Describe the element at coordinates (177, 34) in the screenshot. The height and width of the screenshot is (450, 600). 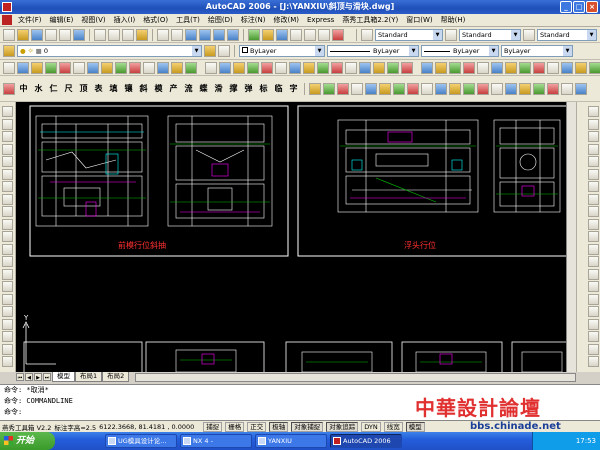
I see `redo-icon` at that location.